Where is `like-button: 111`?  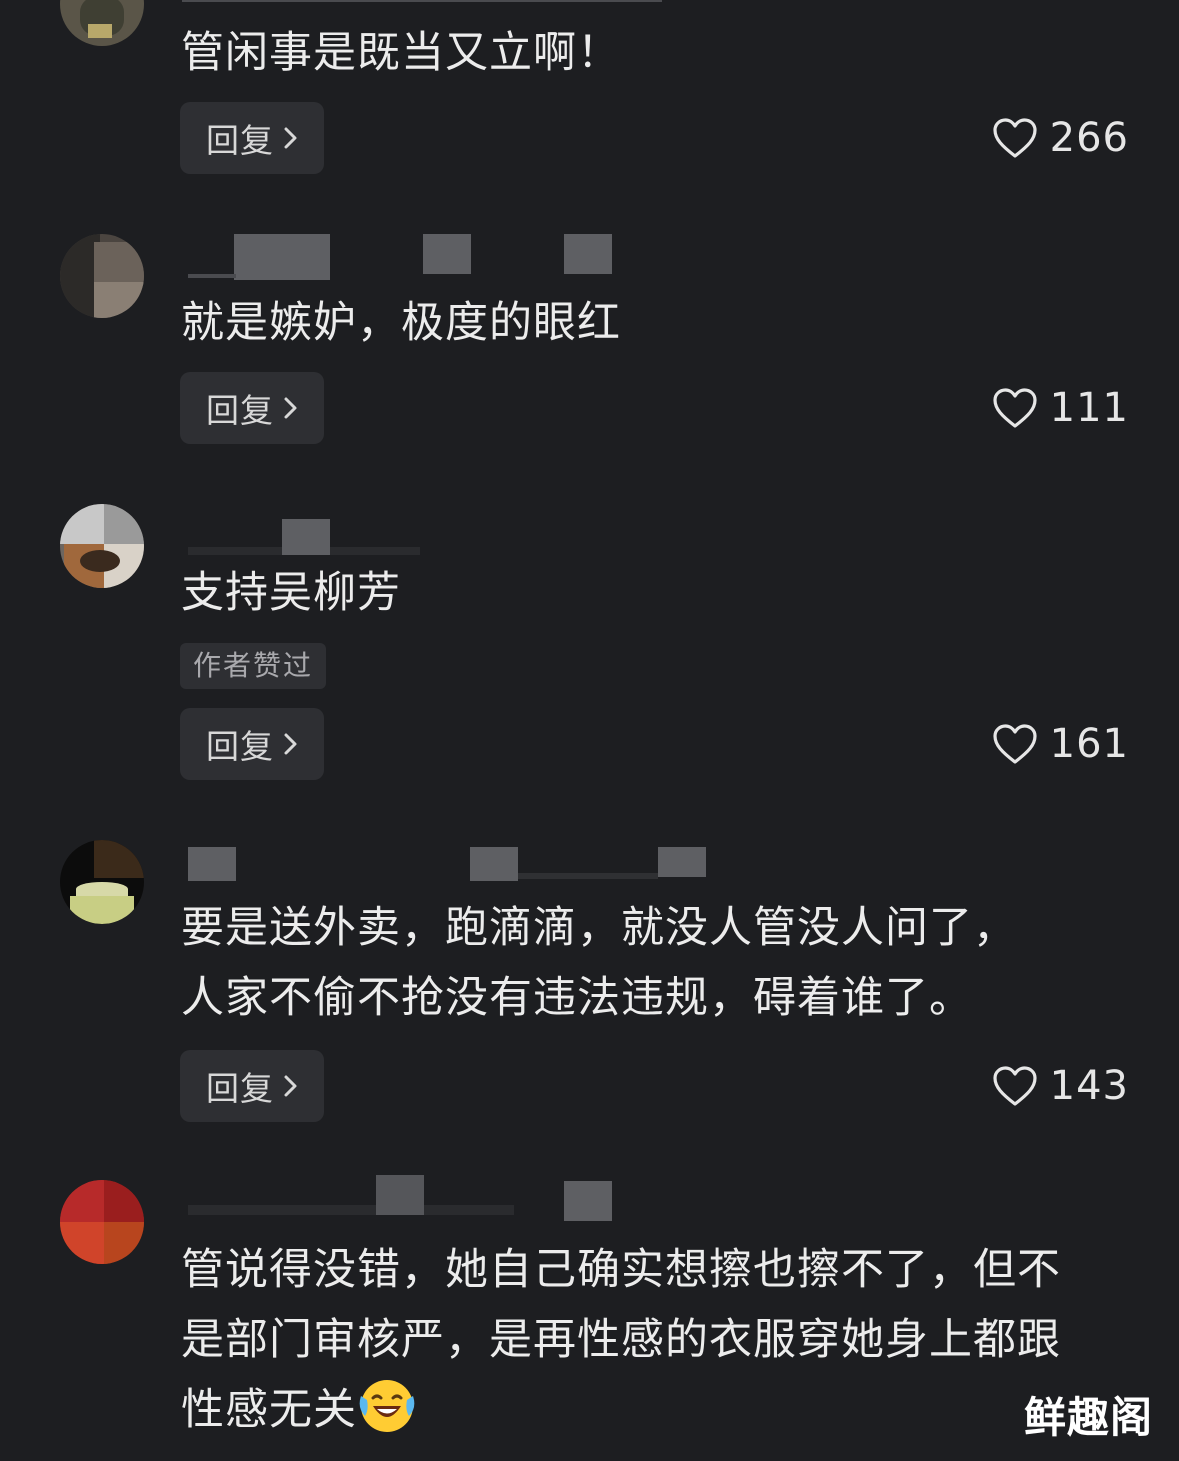
like-button: 111 is located at coordinates (1060, 408).